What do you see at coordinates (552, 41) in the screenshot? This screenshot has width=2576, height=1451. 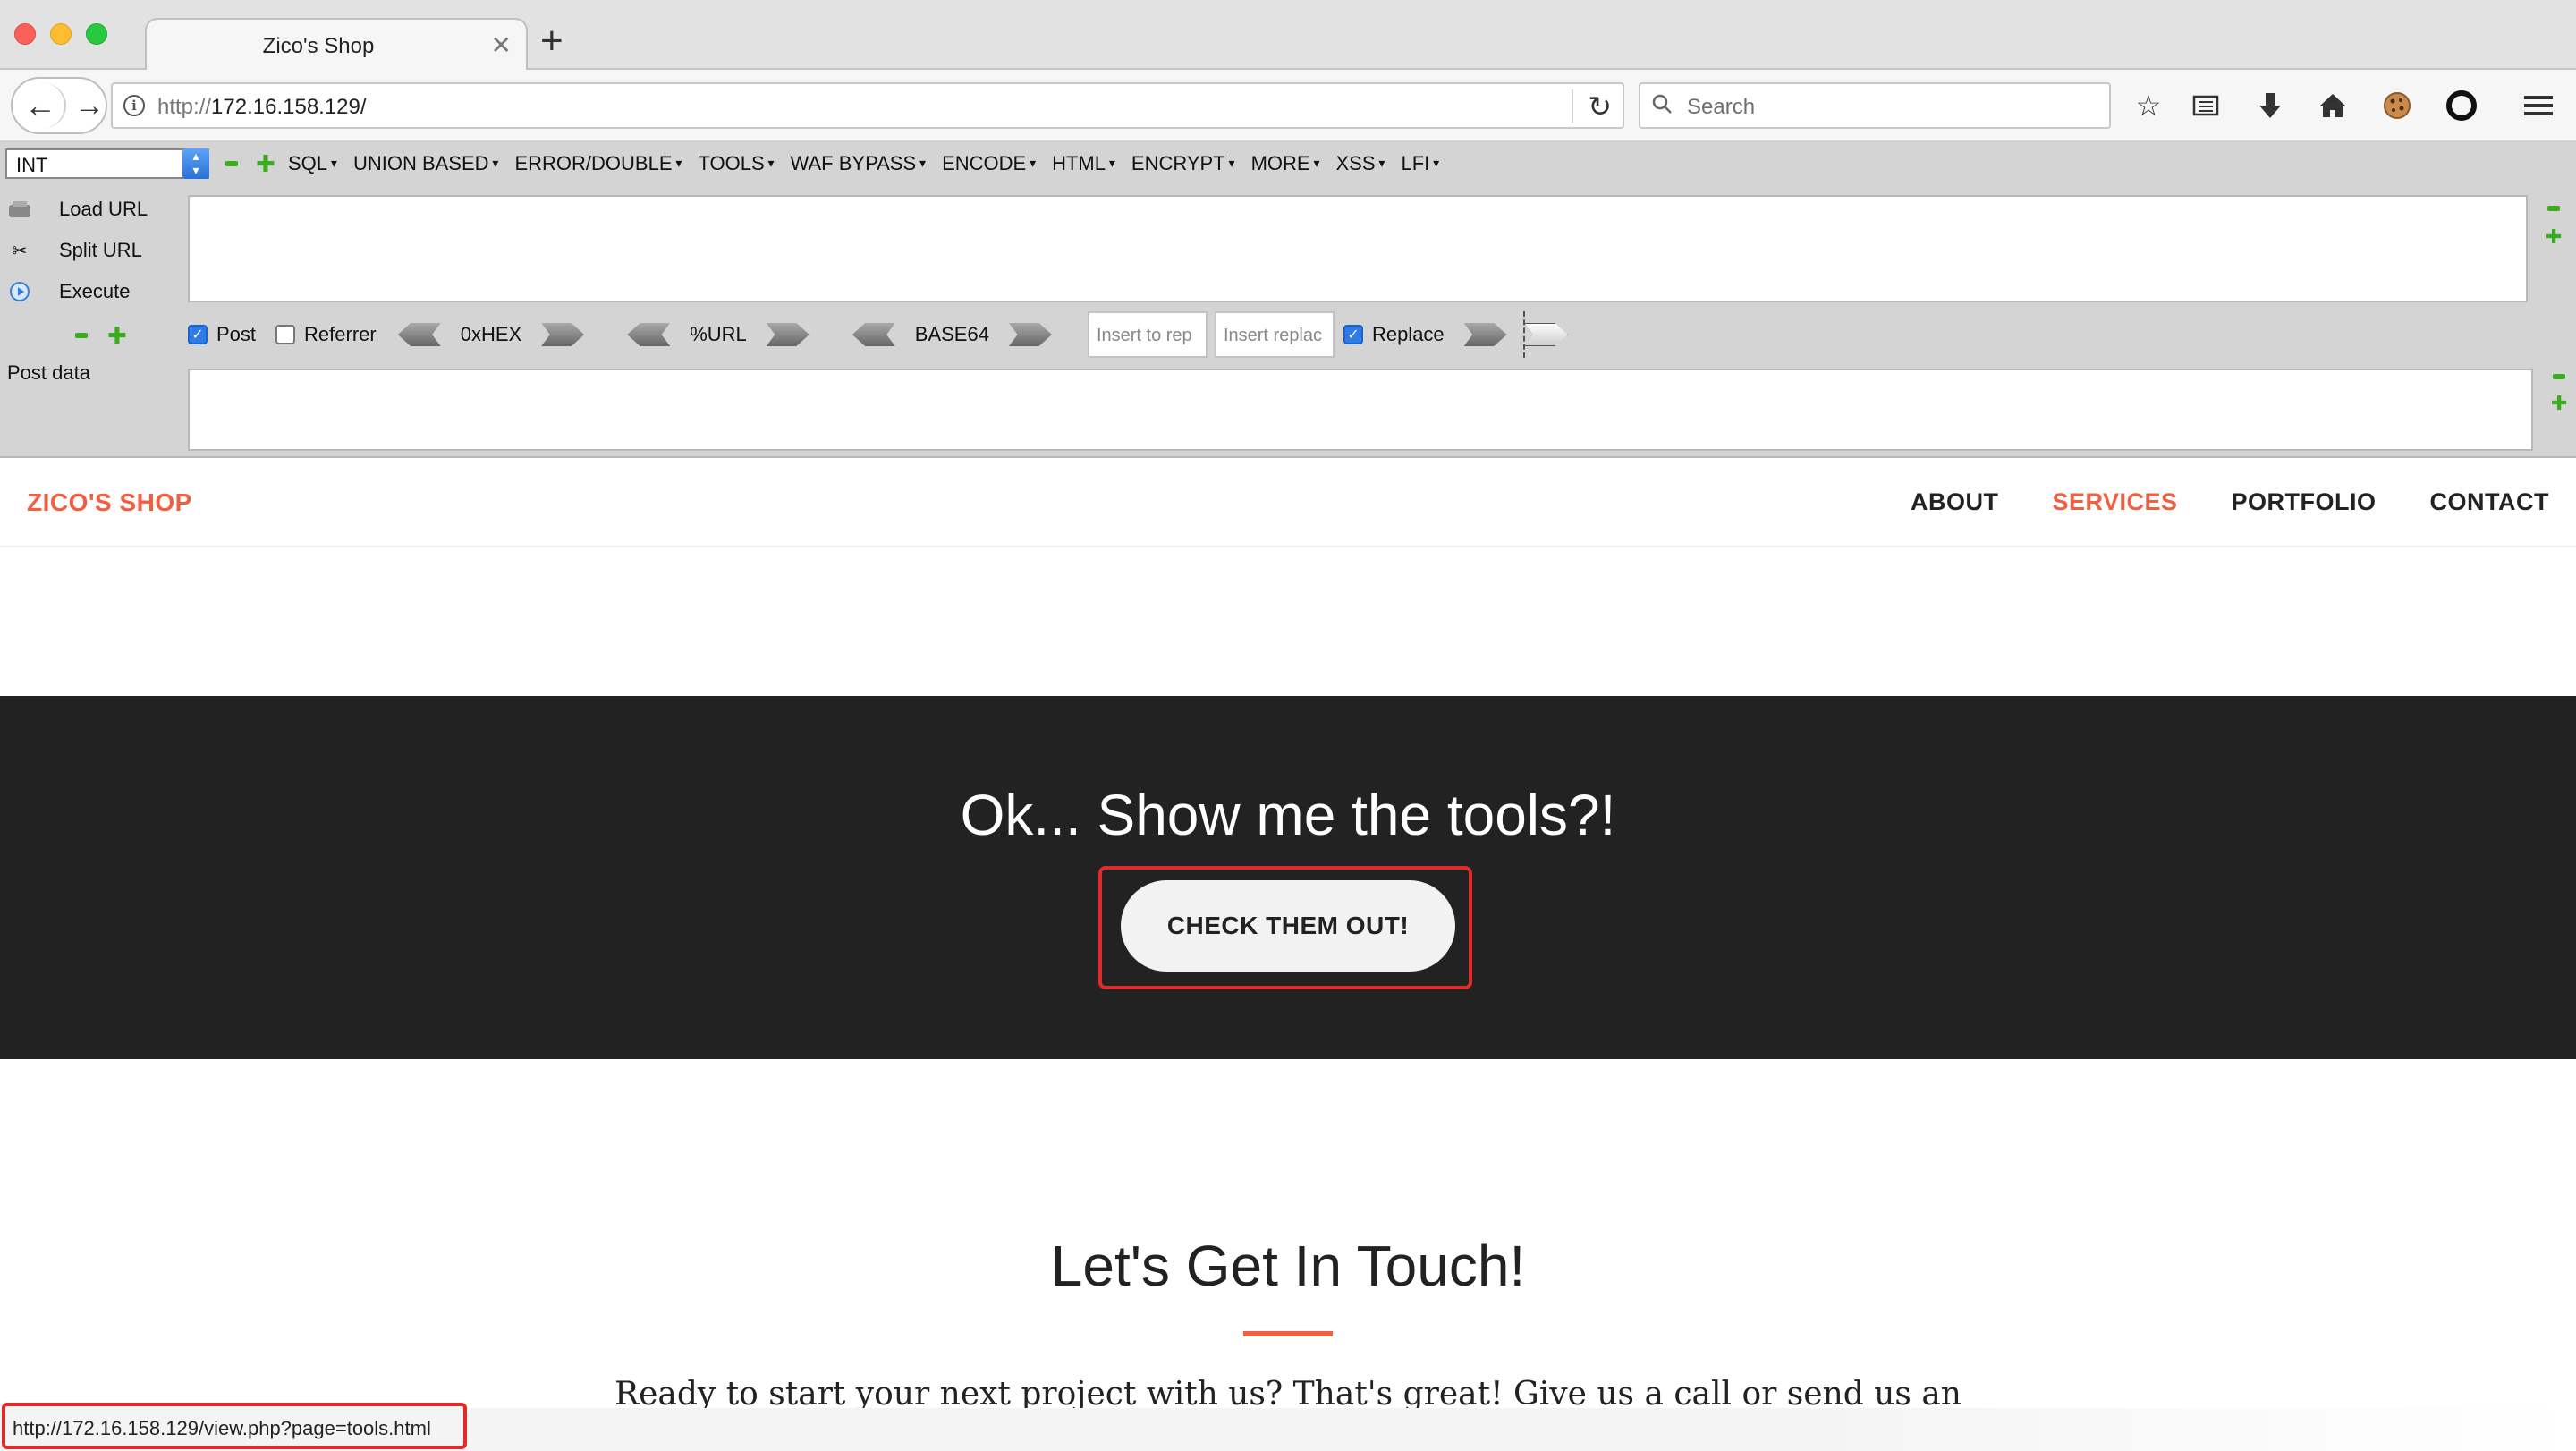 I see `new-tab-icon: +` at bounding box center [552, 41].